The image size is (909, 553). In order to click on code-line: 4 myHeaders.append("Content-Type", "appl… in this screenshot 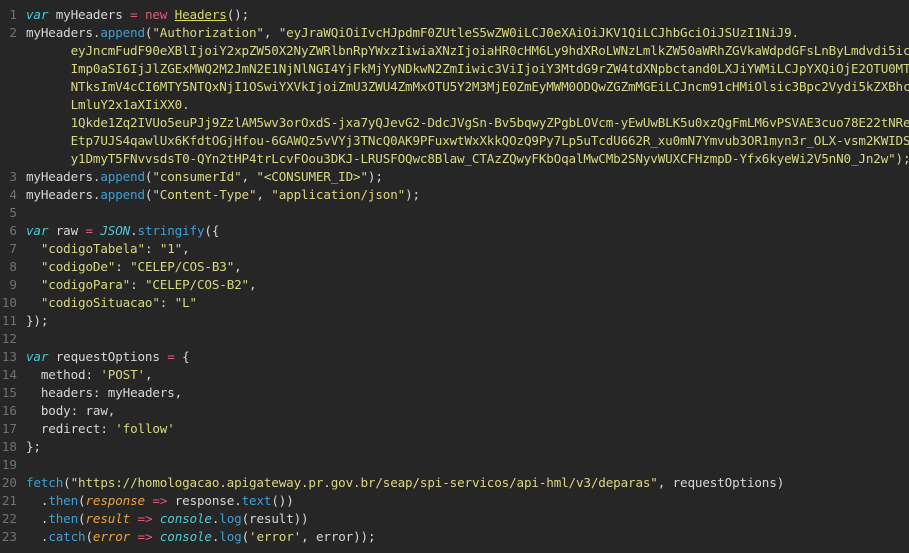, I will do `click(454, 195)`.